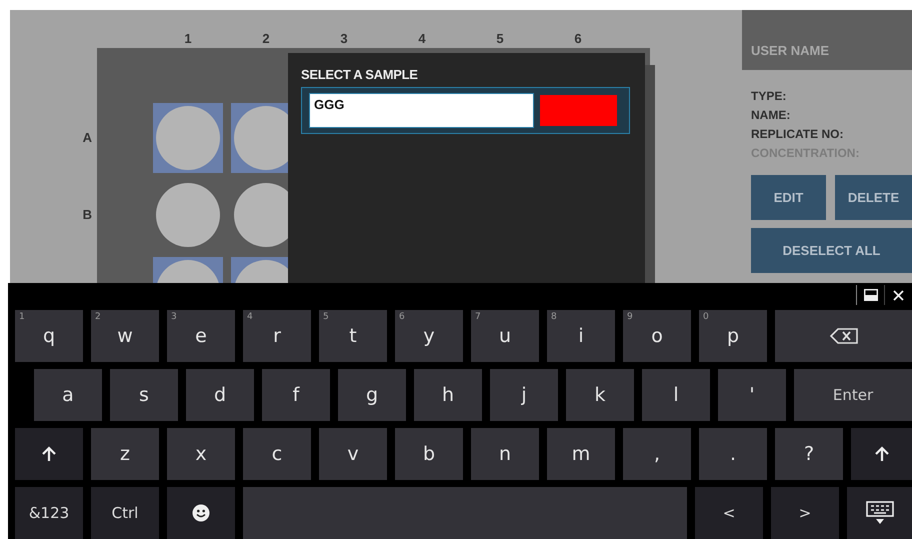  Describe the element at coordinates (68, 395) in the screenshot. I see `key: a` at that location.